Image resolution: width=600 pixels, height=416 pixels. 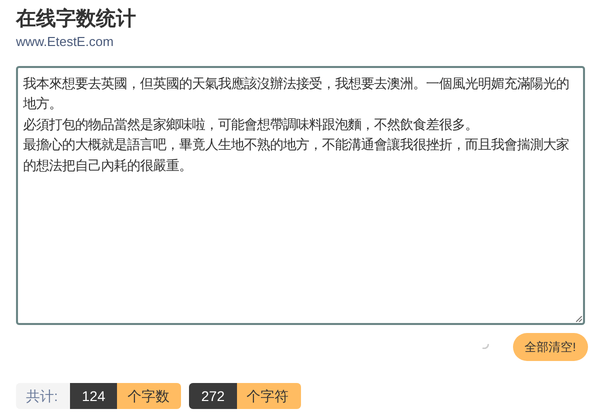 I want to click on count-value: 272, so click(x=213, y=395).